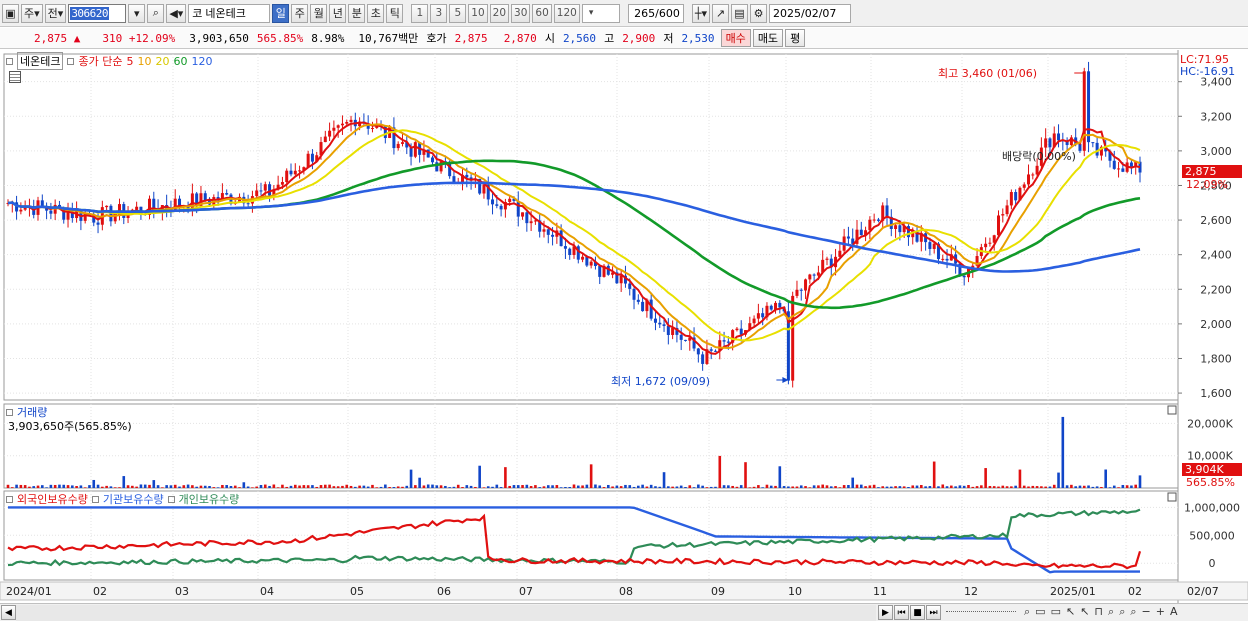 The height and width of the screenshot is (621, 1248). I want to click on code-dropdown-icon: ▾, so click(137, 13).